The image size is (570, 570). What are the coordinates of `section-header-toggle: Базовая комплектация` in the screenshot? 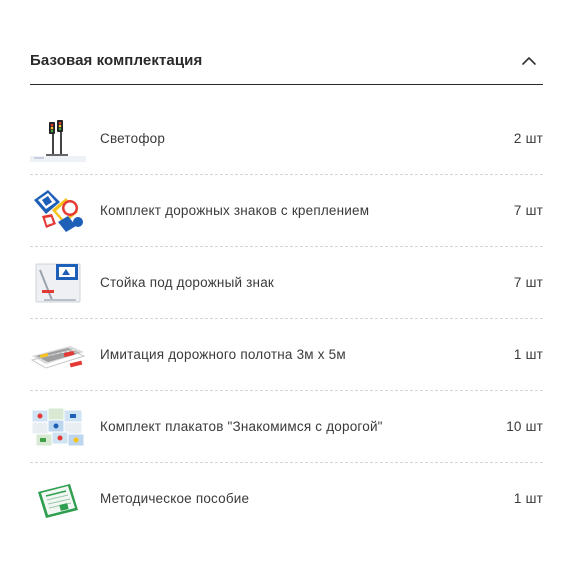 It's located at (286, 62).